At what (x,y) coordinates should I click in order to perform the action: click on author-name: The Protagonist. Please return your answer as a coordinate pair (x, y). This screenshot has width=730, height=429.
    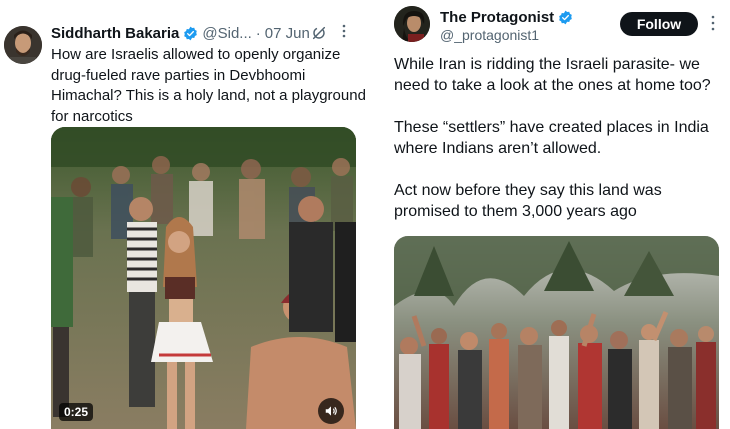
    Looking at the image, I should click on (497, 17).